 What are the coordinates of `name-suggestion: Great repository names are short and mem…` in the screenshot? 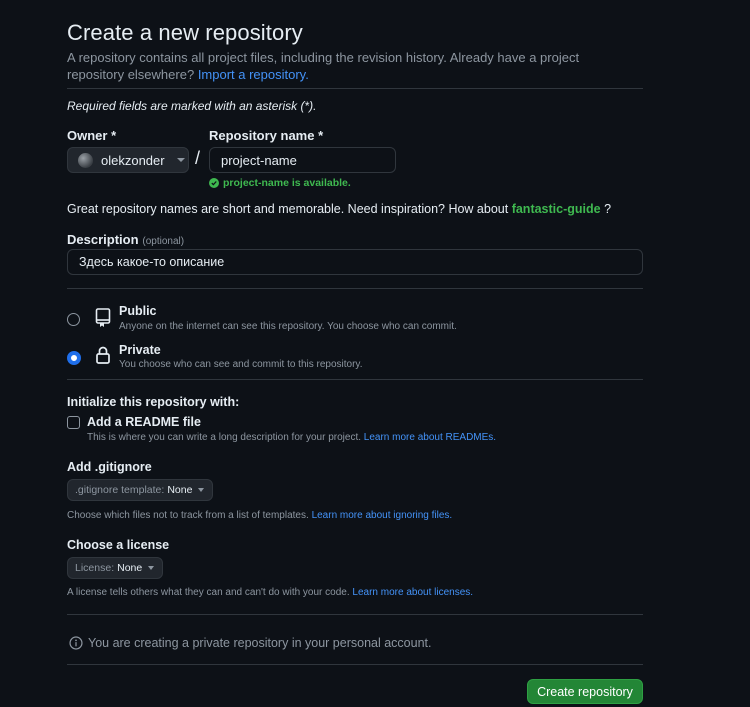 It's located at (339, 209).